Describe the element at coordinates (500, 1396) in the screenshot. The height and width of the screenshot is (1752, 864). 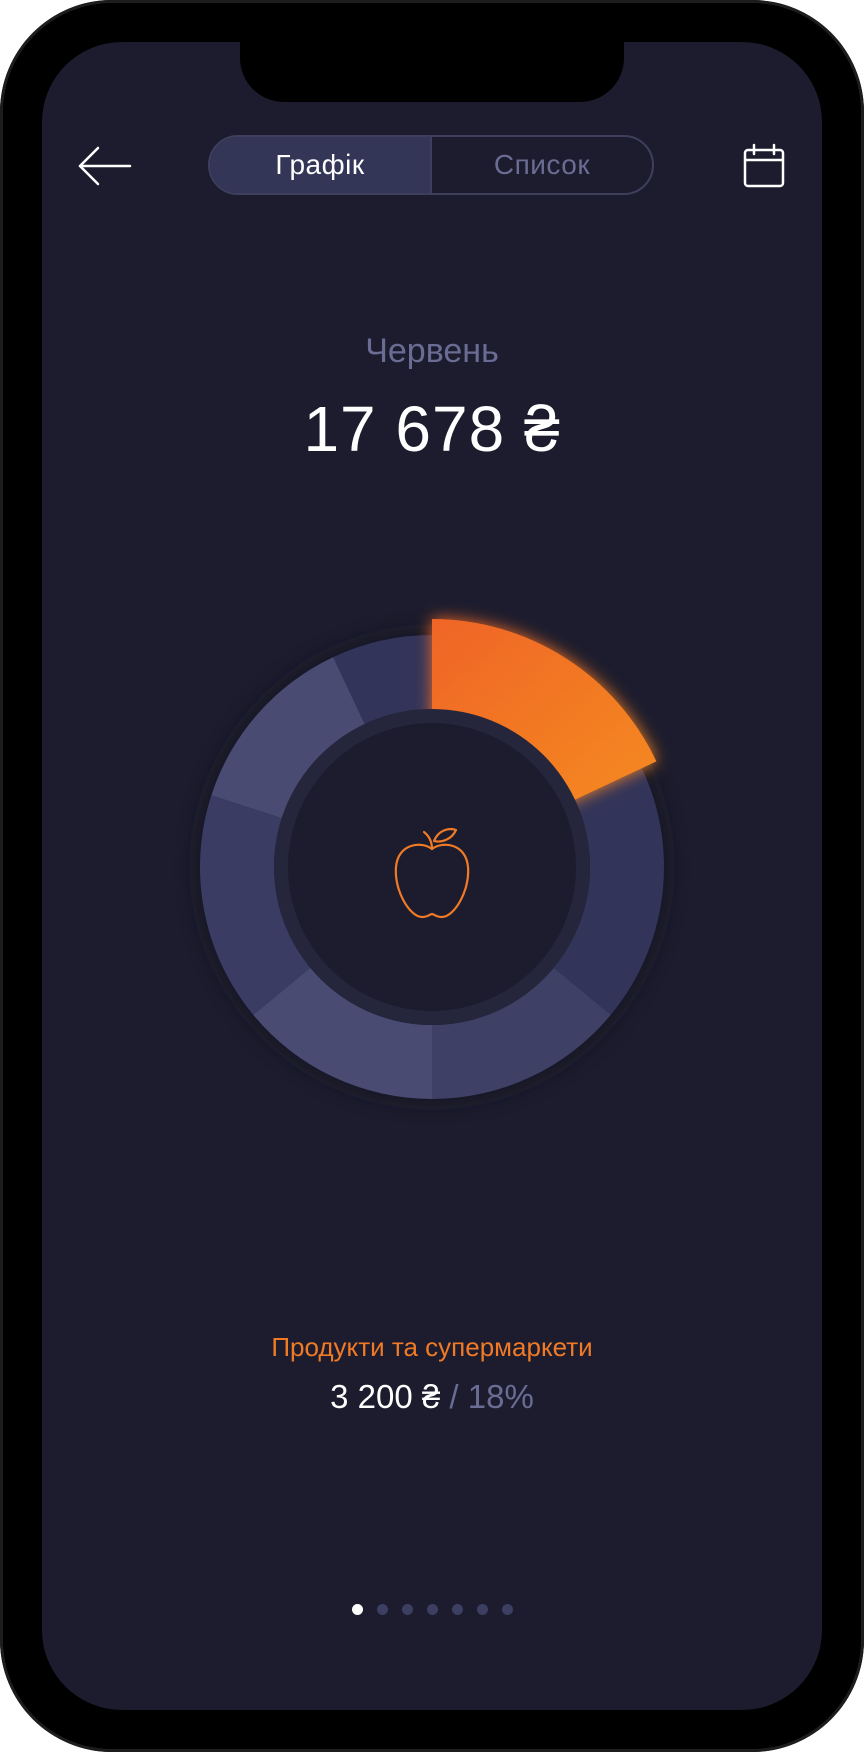
I see `category-percent: 18%` at that location.